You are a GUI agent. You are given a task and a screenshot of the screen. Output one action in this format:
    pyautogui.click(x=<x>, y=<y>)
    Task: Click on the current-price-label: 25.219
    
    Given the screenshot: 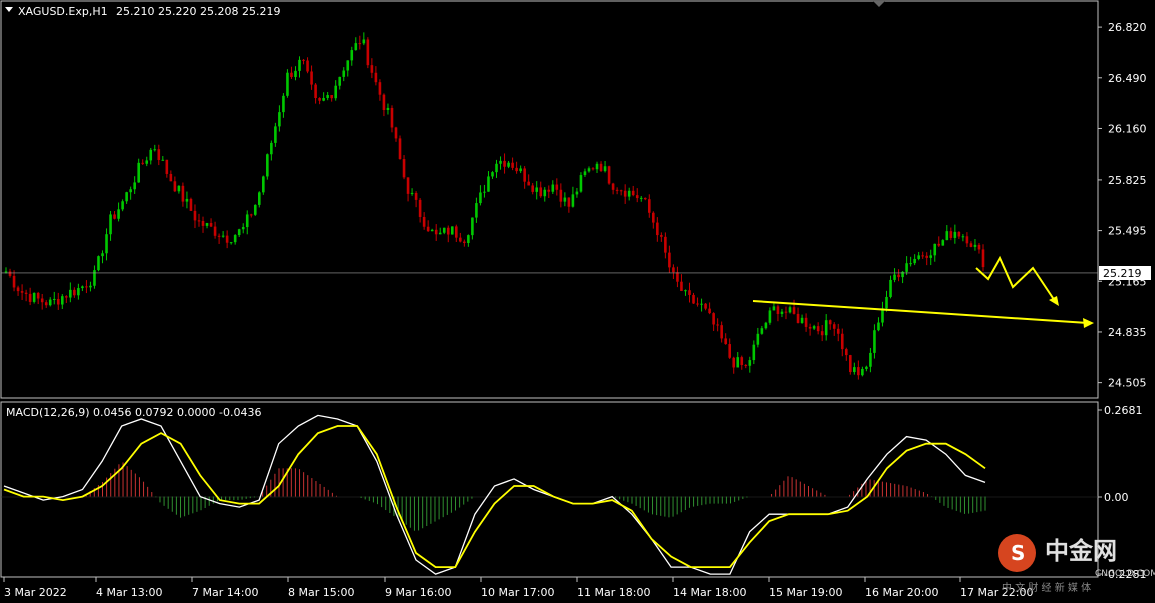 What is the action you would take?
    pyautogui.click(x=1122, y=273)
    